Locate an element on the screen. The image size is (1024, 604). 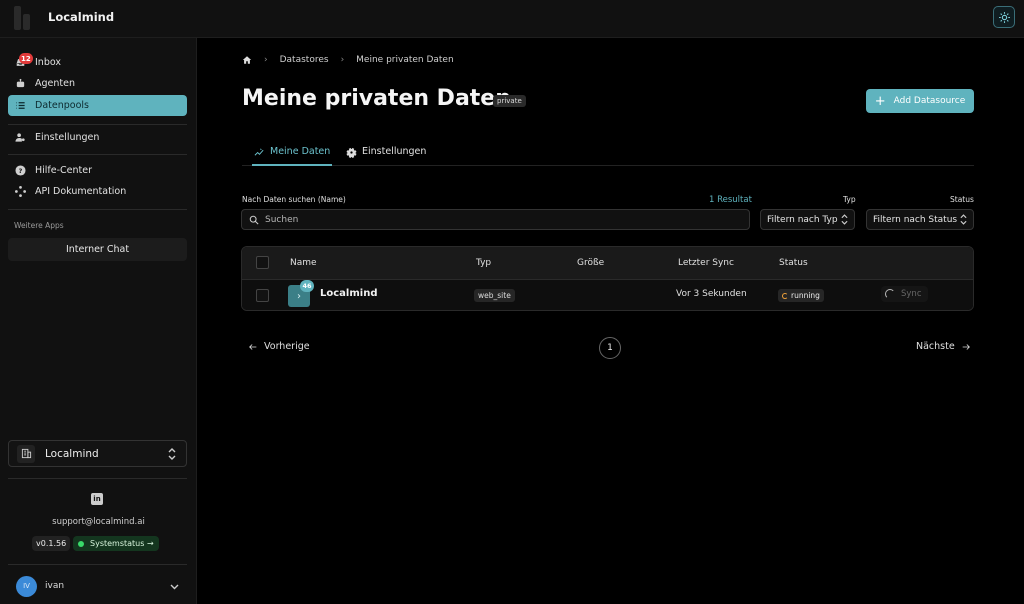
sidebar-item-api-dokumentation: API Dokumentation is located at coordinates (97, 191).